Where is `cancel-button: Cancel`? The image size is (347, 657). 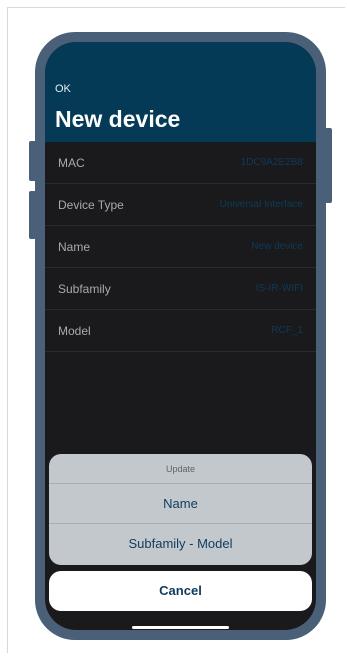 cancel-button: Cancel is located at coordinates (180, 591).